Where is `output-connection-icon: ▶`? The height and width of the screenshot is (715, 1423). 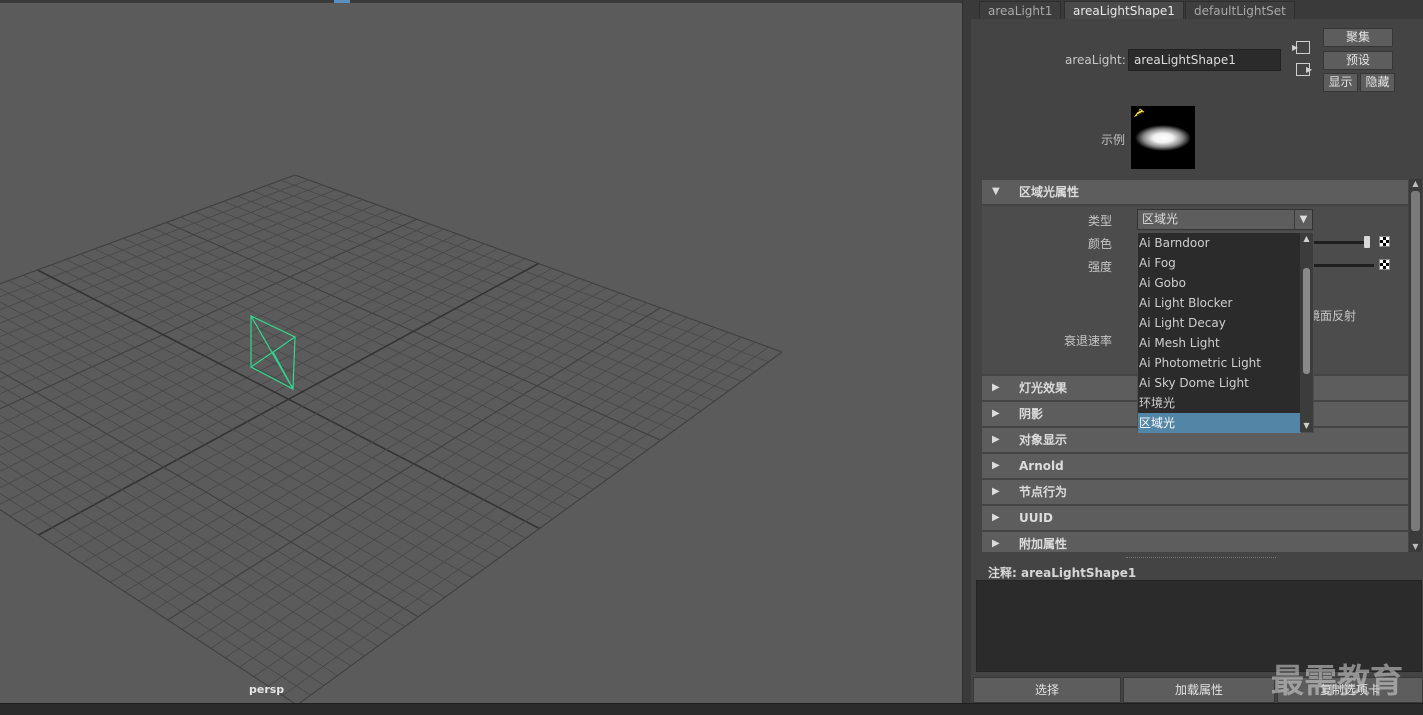
output-connection-icon: ▶ is located at coordinates (1304, 69).